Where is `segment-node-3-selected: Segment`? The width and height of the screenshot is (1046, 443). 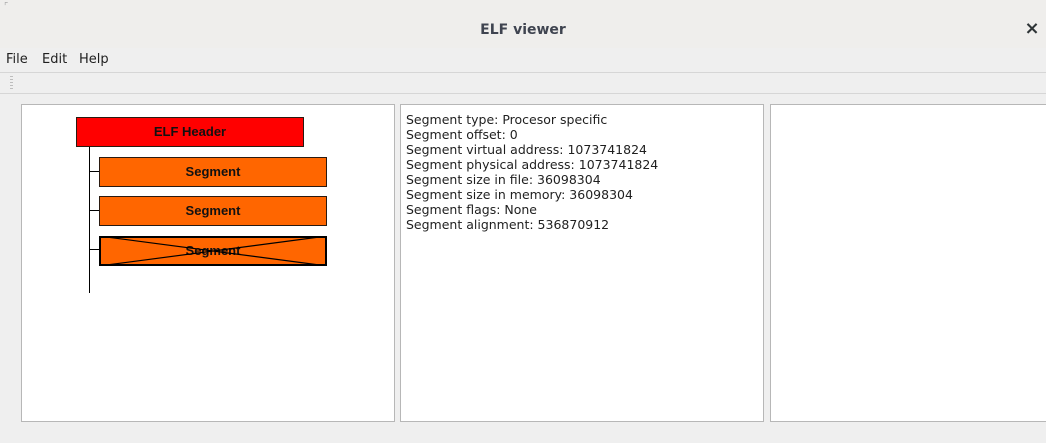 segment-node-3-selected: Segment is located at coordinates (213, 251).